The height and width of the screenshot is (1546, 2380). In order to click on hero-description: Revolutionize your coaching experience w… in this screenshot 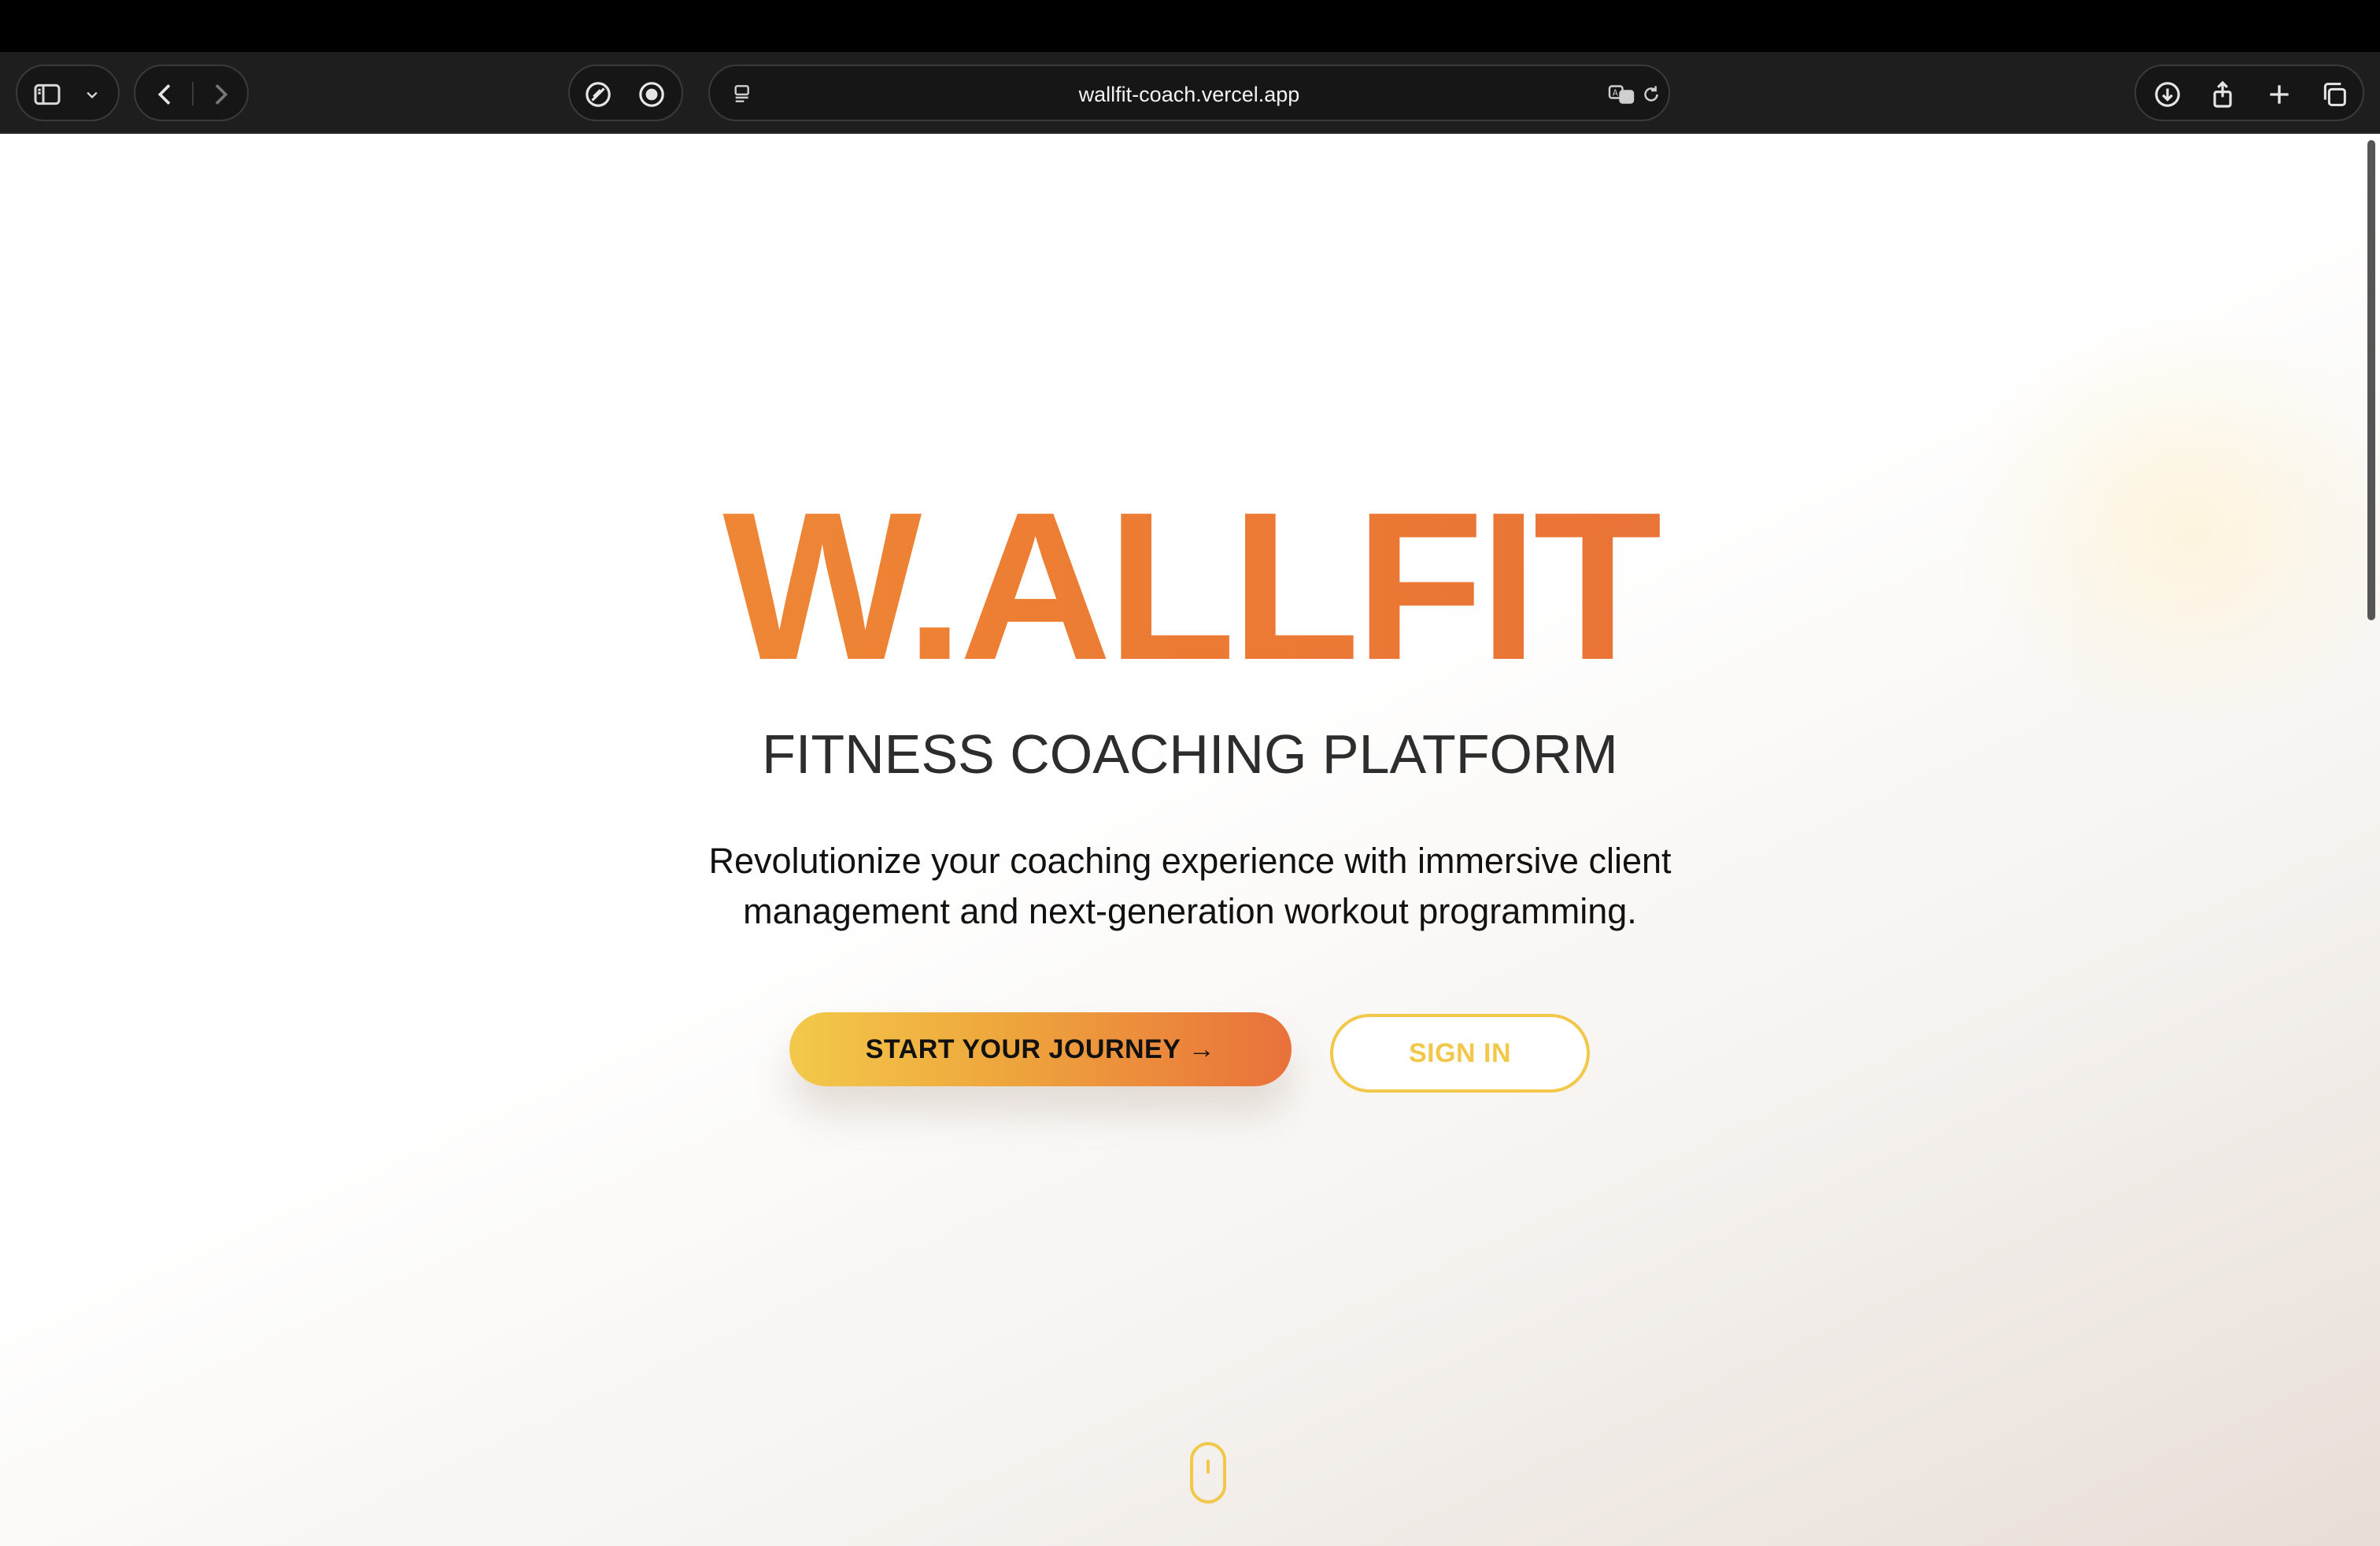, I will do `click(1190, 886)`.